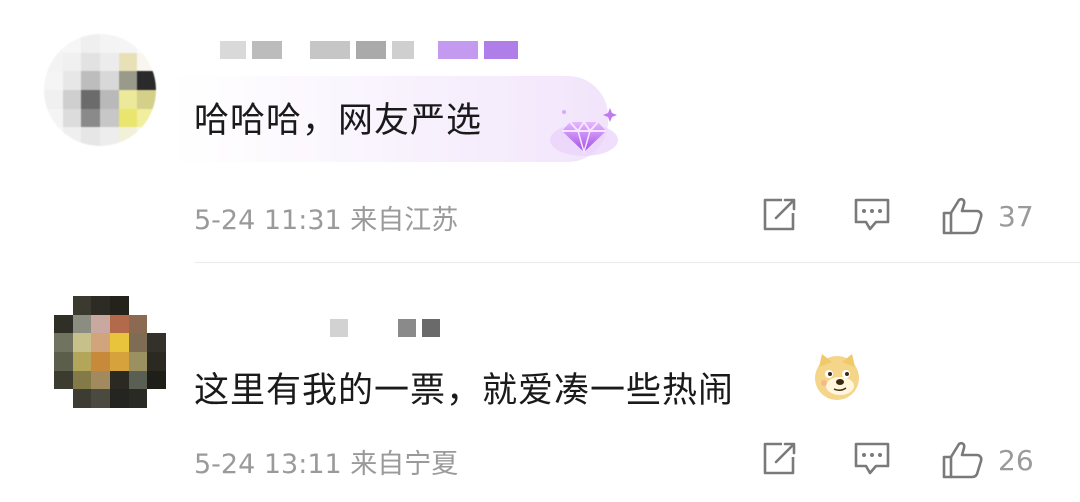  Describe the element at coordinates (338, 121) in the screenshot. I see `comment-text: 哈哈哈，网友严选` at that location.